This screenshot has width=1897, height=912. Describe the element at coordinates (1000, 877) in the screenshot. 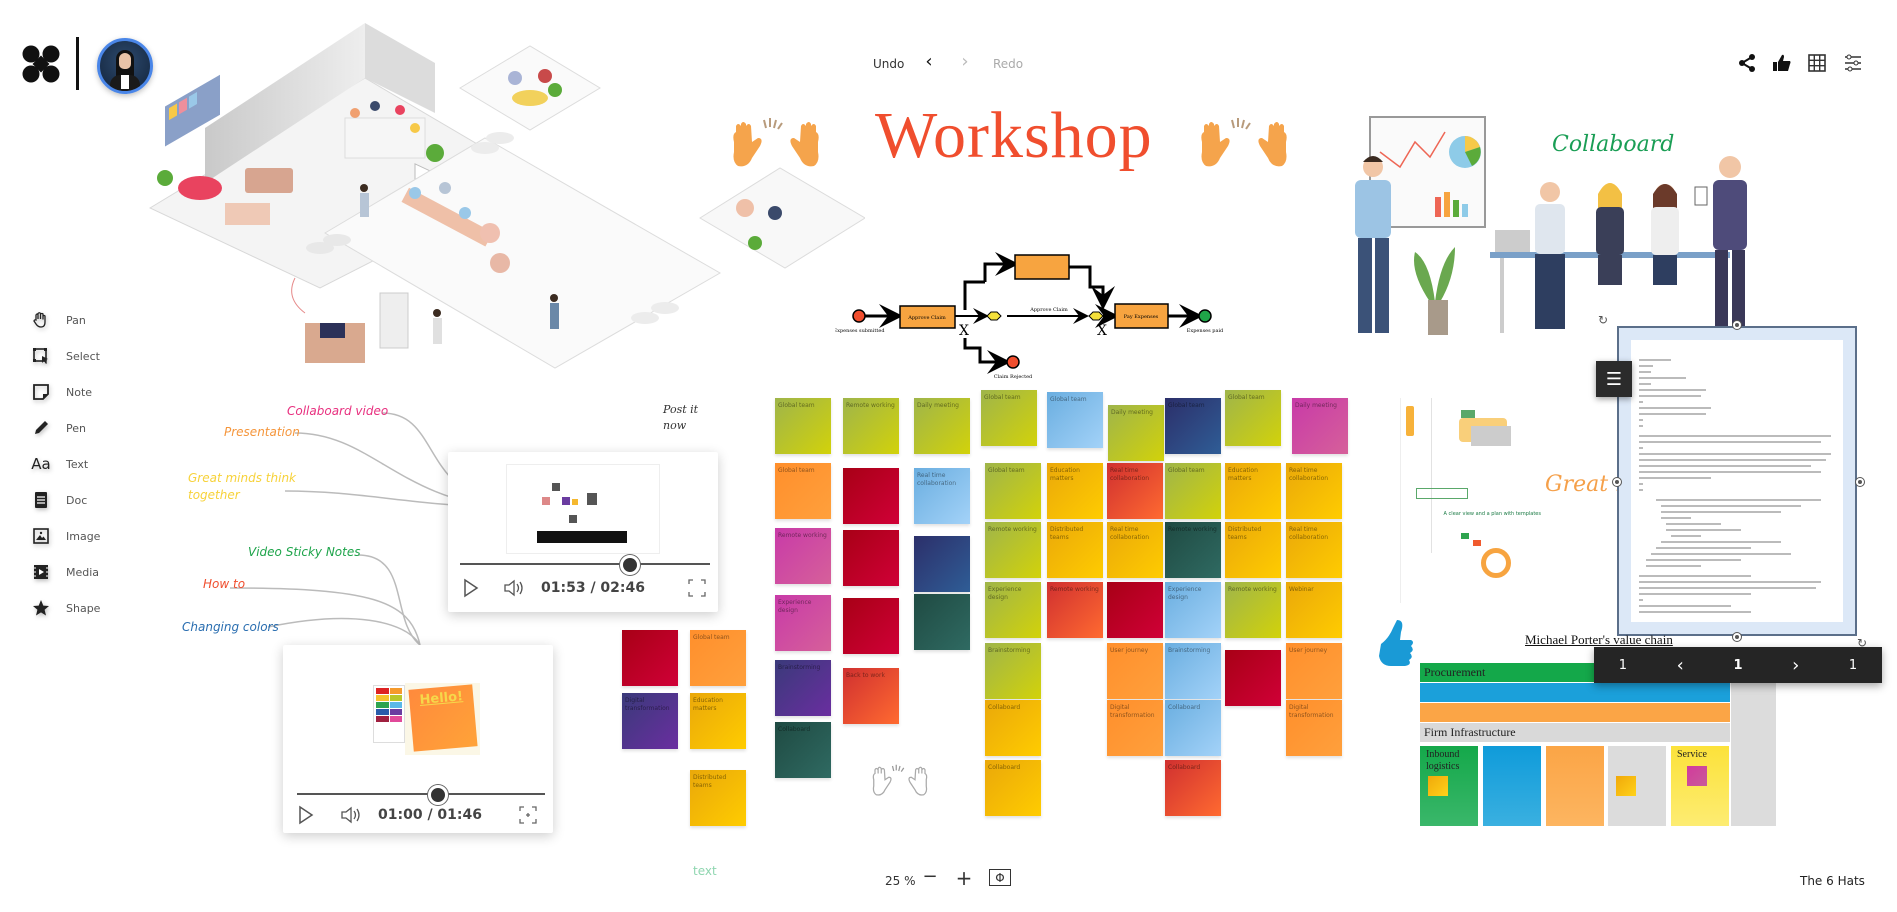

I see `fit-to-screen-button: Φ` at that location.